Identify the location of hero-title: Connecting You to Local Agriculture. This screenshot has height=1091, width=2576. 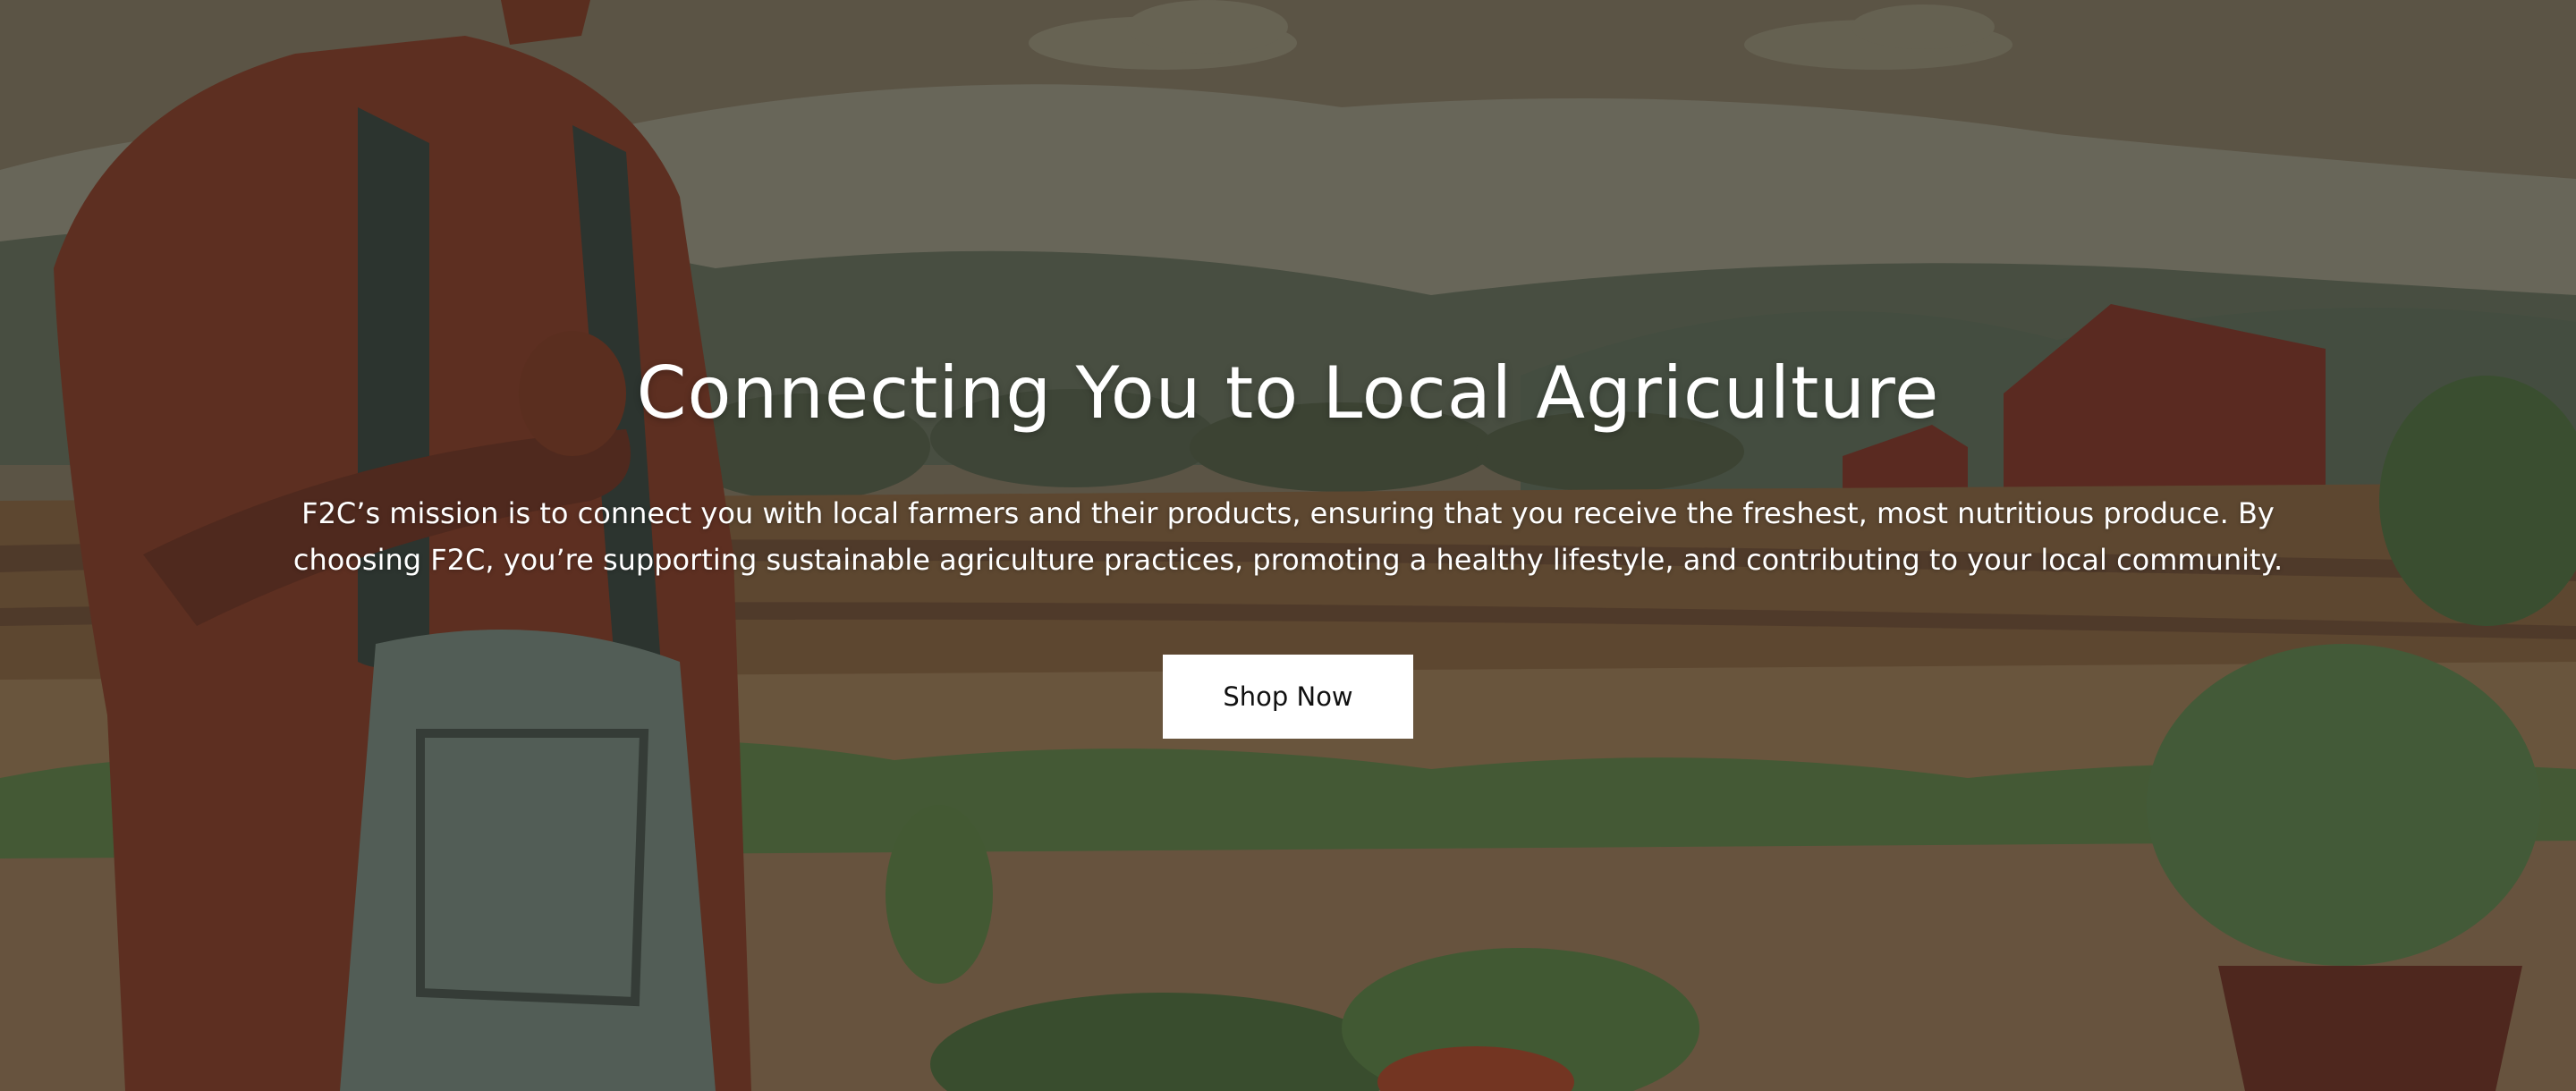
(1288, 393).